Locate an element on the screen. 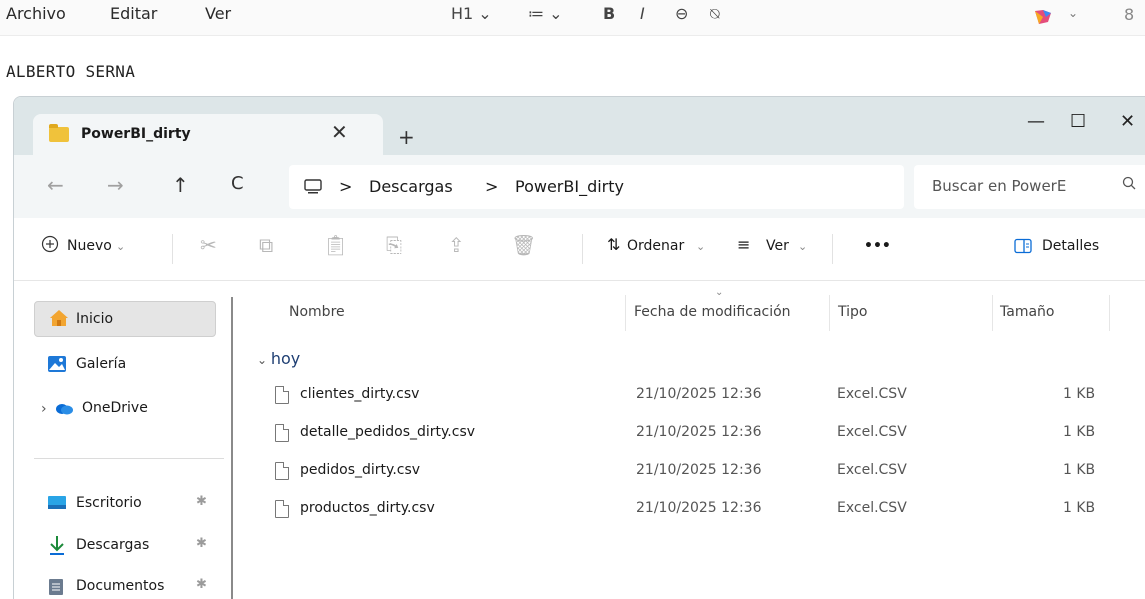 Image resolution: width=1145 pixels, height=599 pixels. copilot-icon is located at coordinates (1043, 17).